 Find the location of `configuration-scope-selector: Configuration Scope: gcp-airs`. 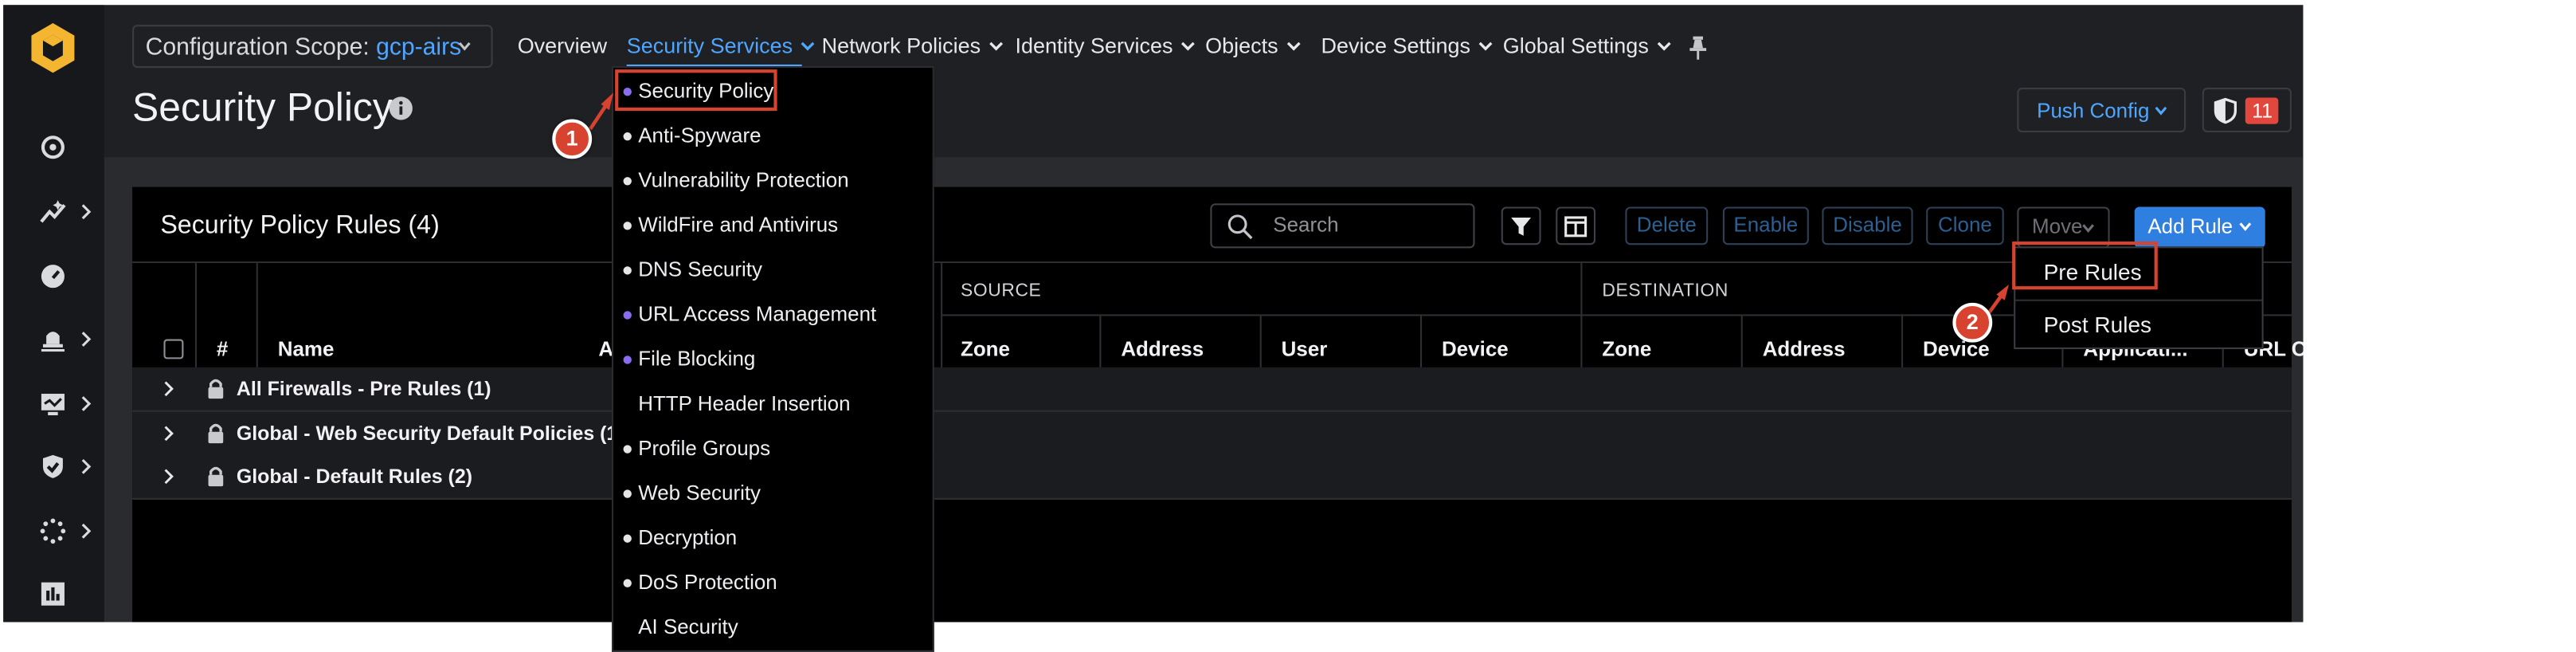

configuration-scope-selector: Configuration Scope: gcp-airs is located at coordinates (312, 47).